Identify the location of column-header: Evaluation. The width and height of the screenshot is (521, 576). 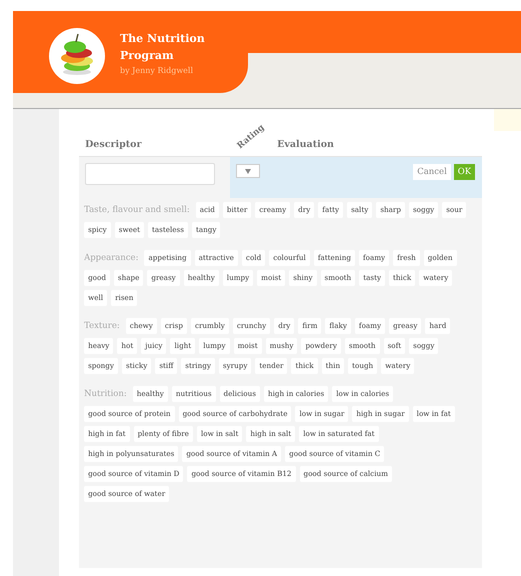
(305, 144).